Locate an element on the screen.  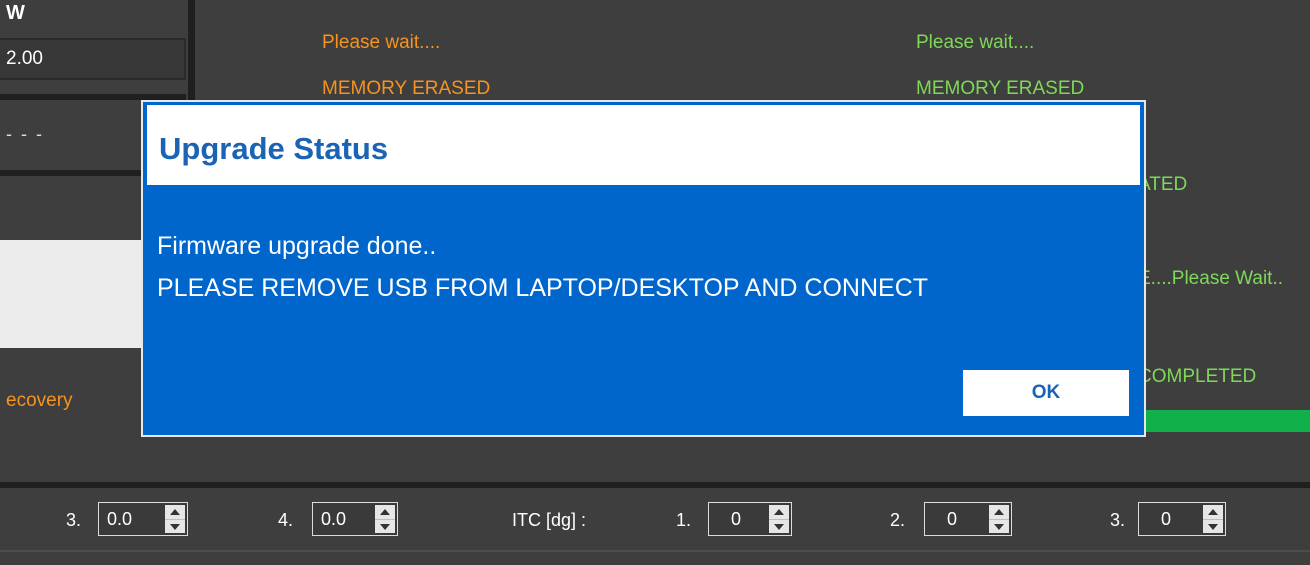
status-right-line5: COMPLETED is located at coordinates (1197, 376).